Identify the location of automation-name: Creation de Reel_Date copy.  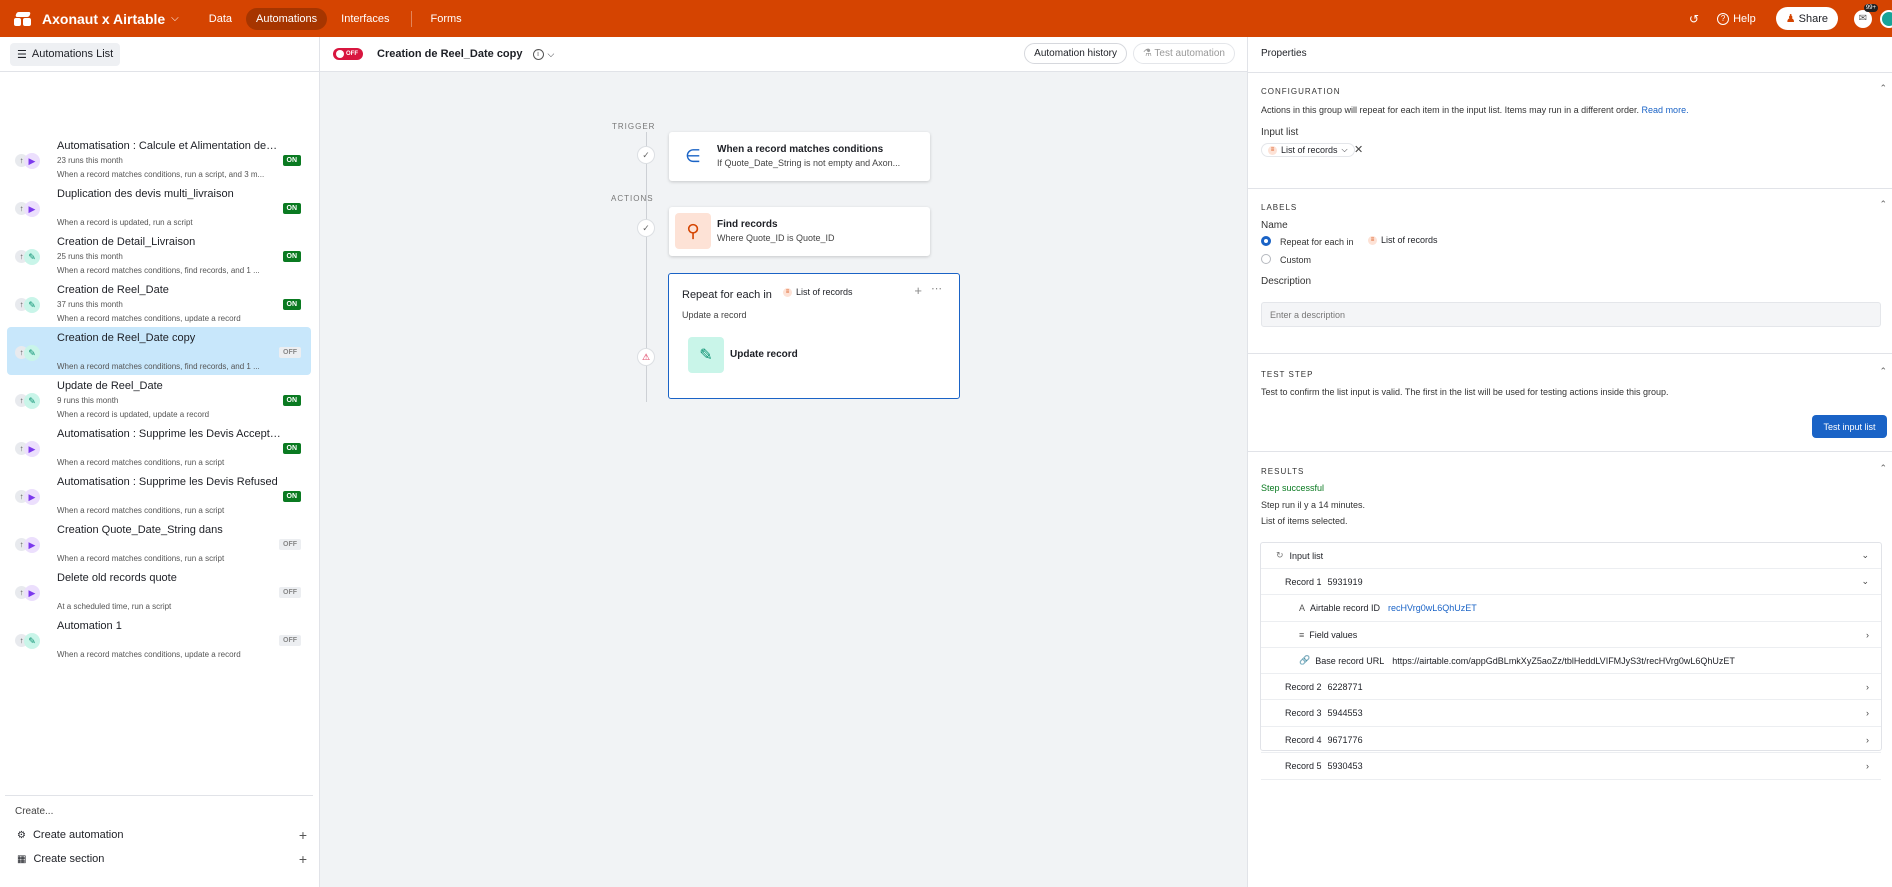
(450, 54).